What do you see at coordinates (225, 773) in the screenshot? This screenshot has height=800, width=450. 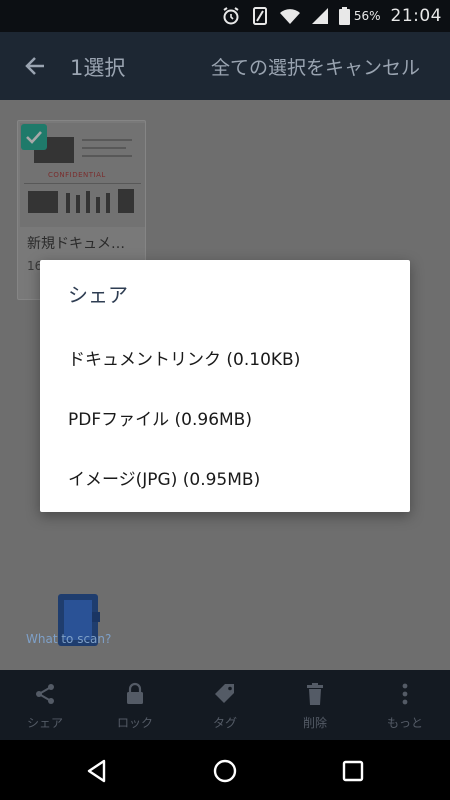 I see `nav-home-icon` at bounding box center [225, 773].